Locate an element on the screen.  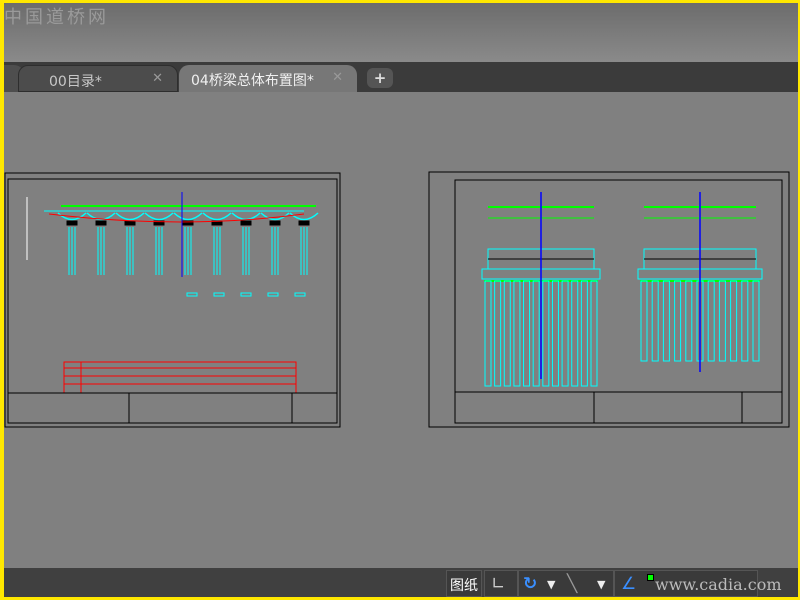
polar-icon: ↻ is located at coordinates (530, 584).